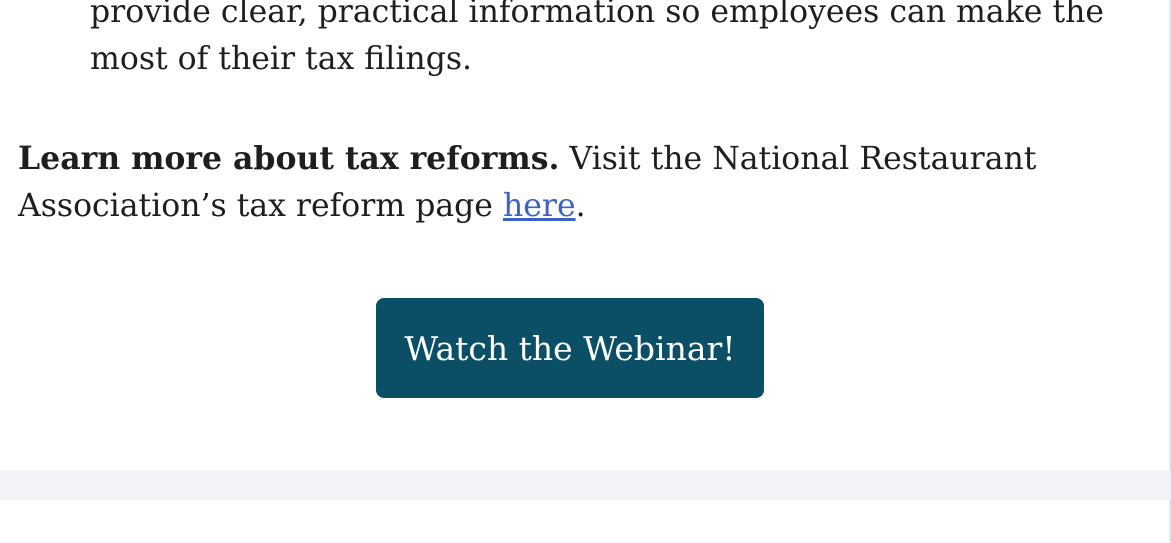 The width and height of the screenshot is (1171, 543). Describe the element at coordinates (585, 521) in the screenshot. I see `next-content-card` at that location.